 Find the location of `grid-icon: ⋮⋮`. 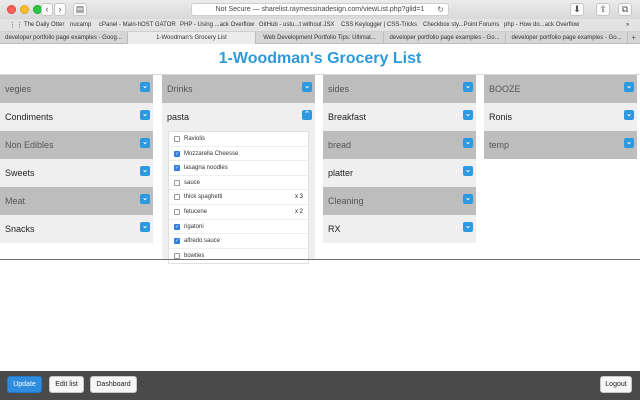

grid-icon: ⋮⋮ is located at coordinates (16, 25).